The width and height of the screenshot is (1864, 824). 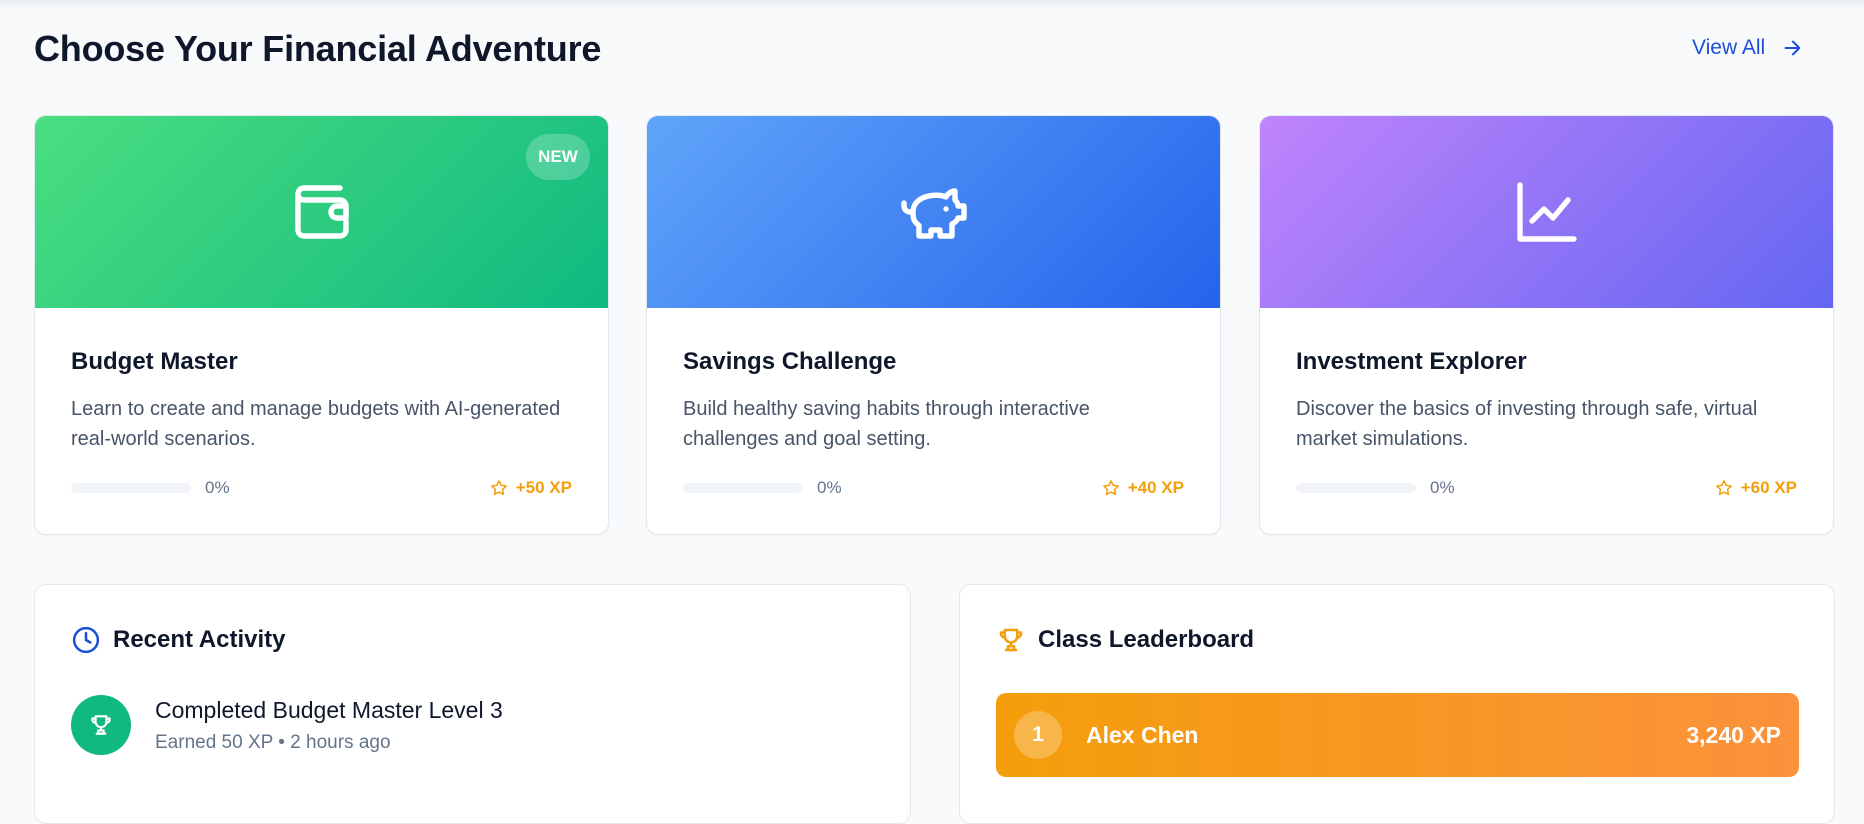 What do you see at coordinates (1733, 734) in the screenshot?
I see `leader-xp: 3,240 XP` at bounding box center [1733, 734].